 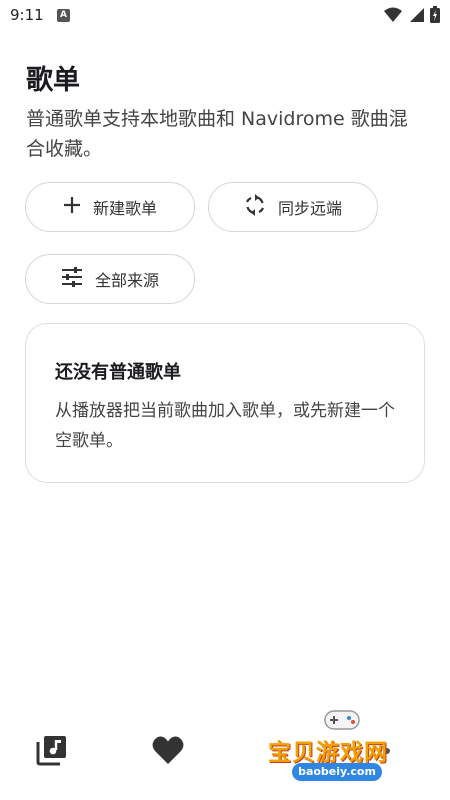 What do you see at coordinates (416, 17) in the screenshot?
I see `signal-icon` at bounding box center [416, 17].